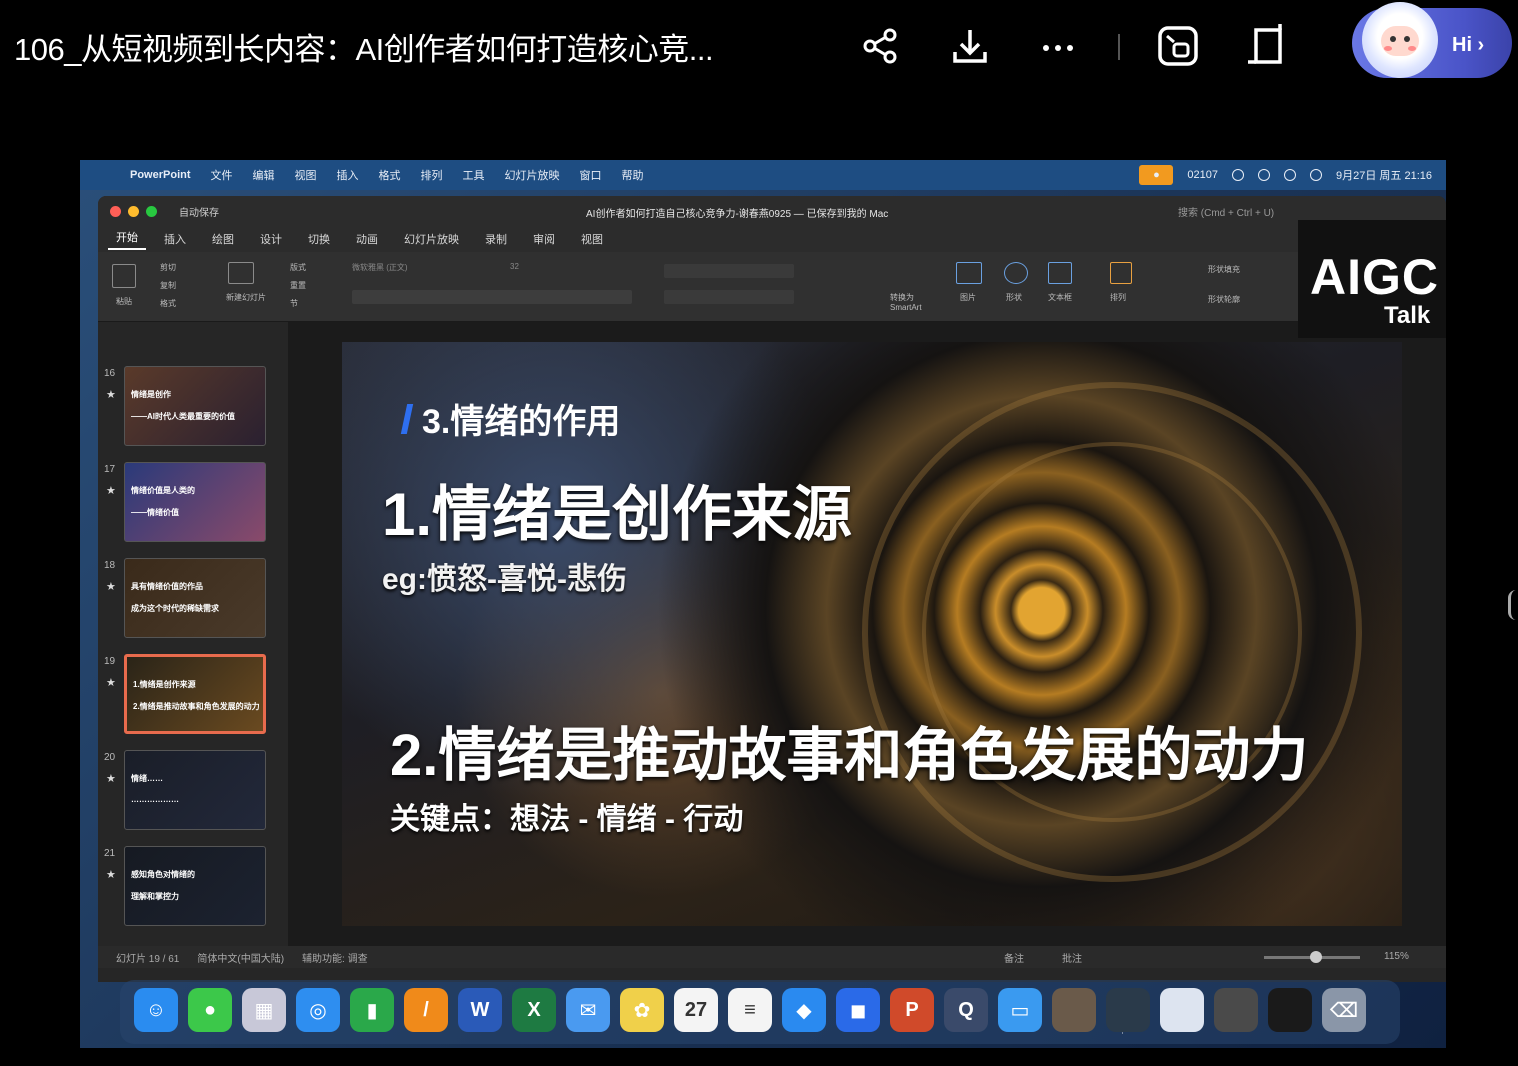  What do you see at coordinates (1060, 297) in the screenshot?
I see `textbox-label: 文本框` at bounding box center [1060, 297].